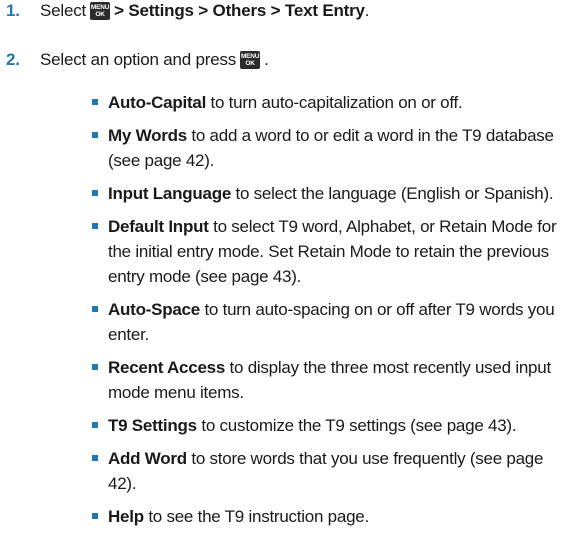 The height and width of the screenshot is (537, 576). What do you see at coordinates (167, 367) in the screenshot?
I see `option-term: Recent Access` at bounding box center [167, 367].